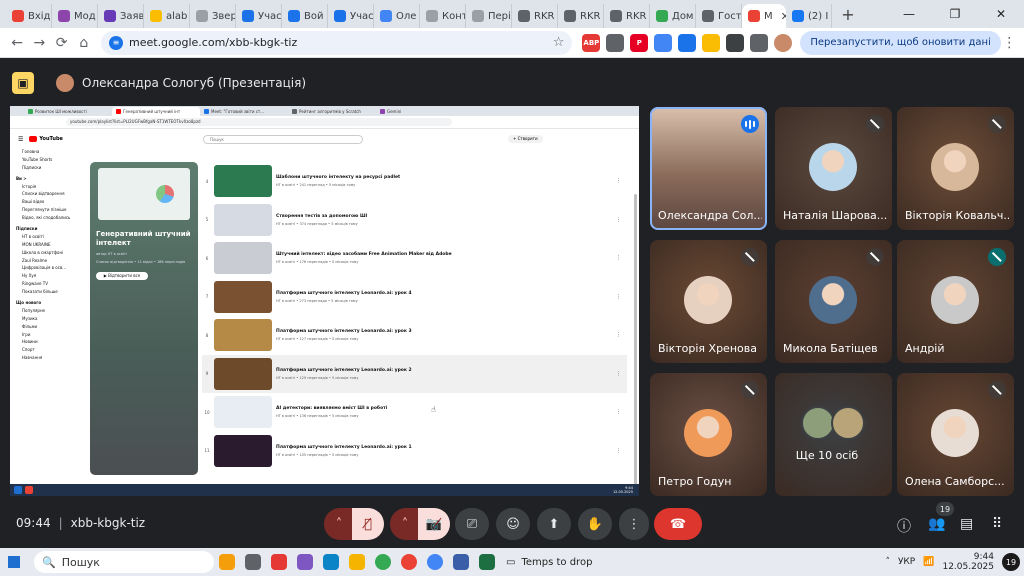 This screenshot has height=576, width=1024. I want to click on taskbar-app-taskview, so click(253, 562).